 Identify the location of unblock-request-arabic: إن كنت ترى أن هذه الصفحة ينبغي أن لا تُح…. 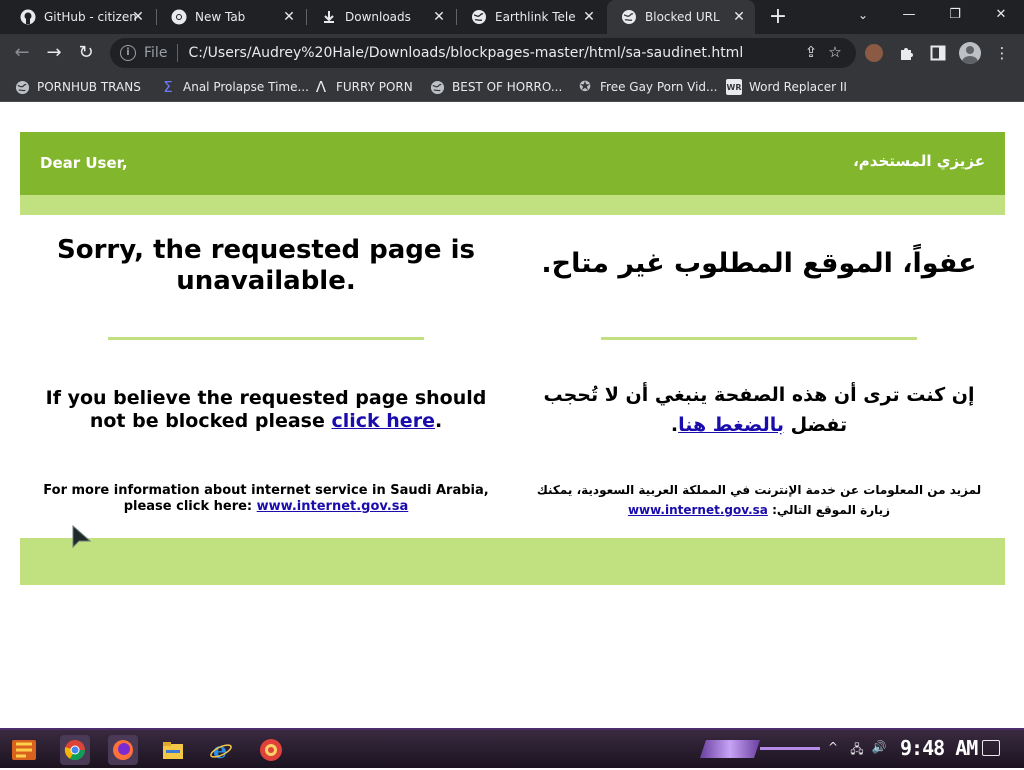
(759, 410).